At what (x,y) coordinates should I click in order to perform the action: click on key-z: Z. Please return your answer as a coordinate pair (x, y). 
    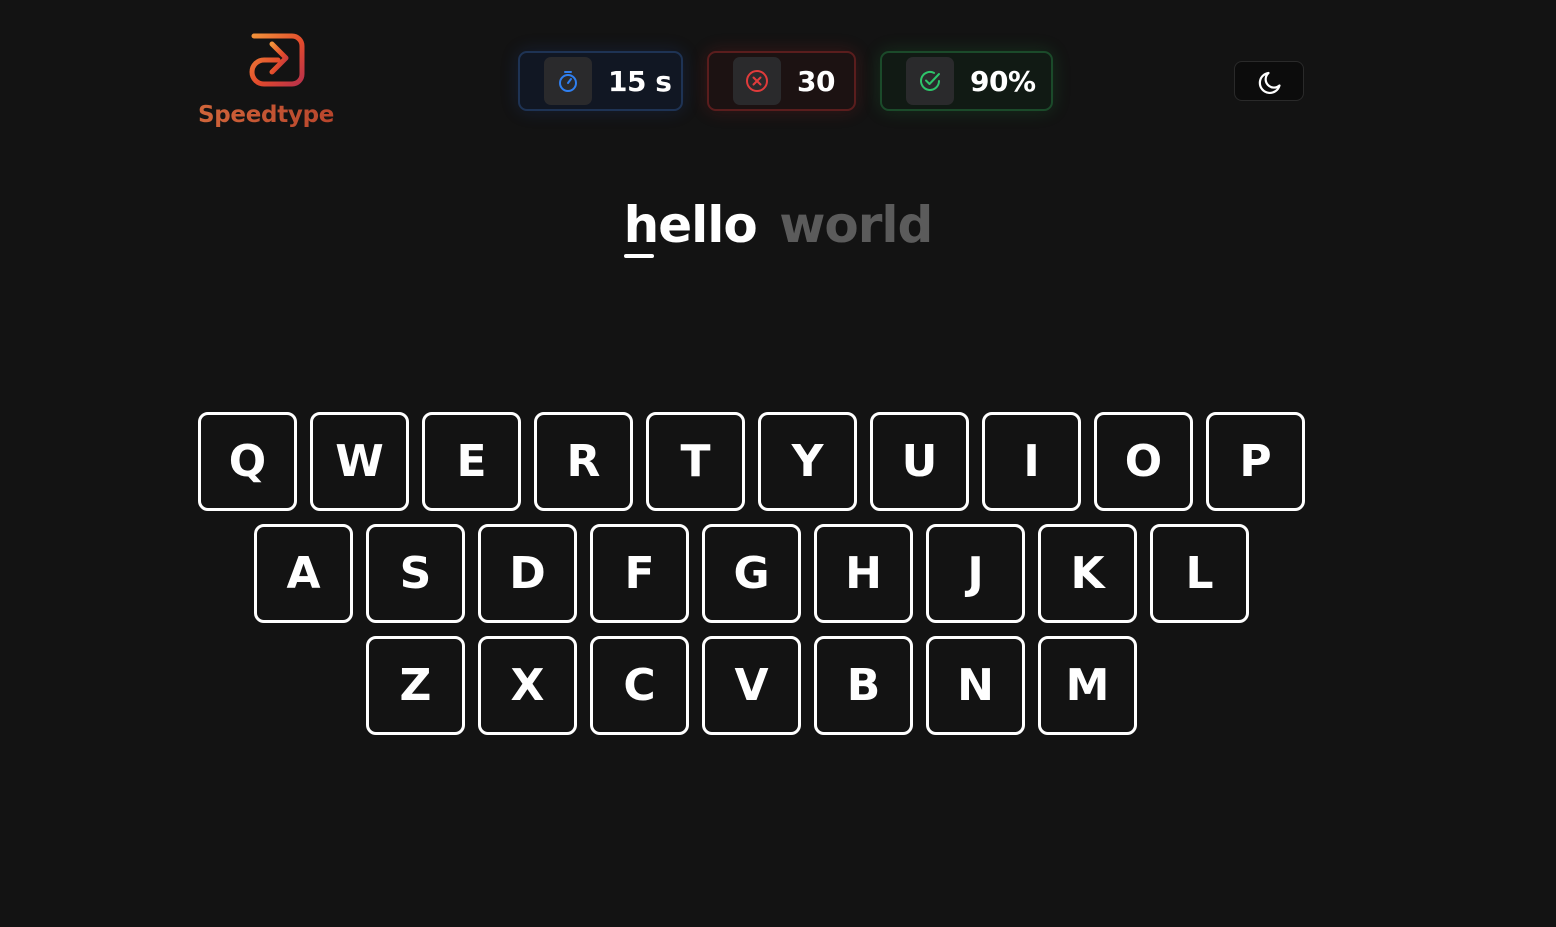
    Looking at the image, I should click on (415, 685).